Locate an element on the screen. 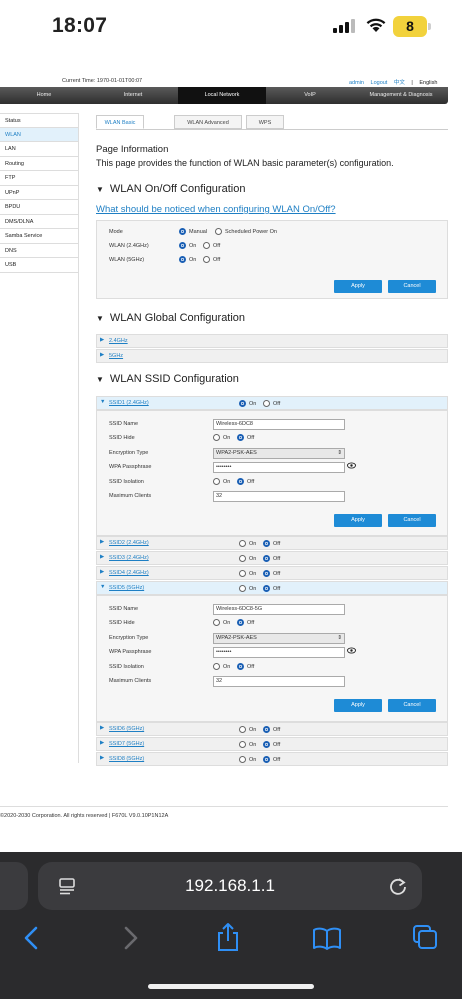 Image resolution: width=462 pixels, height=999 pixels. sidebar-item-routing: Routing is located at coordinates (39, 163).